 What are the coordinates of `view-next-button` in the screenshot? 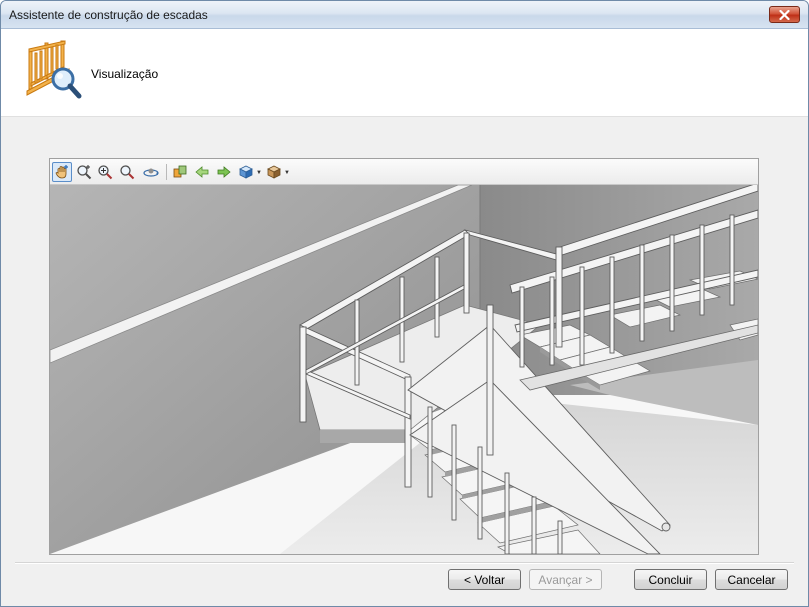 It's located at (224, 172).